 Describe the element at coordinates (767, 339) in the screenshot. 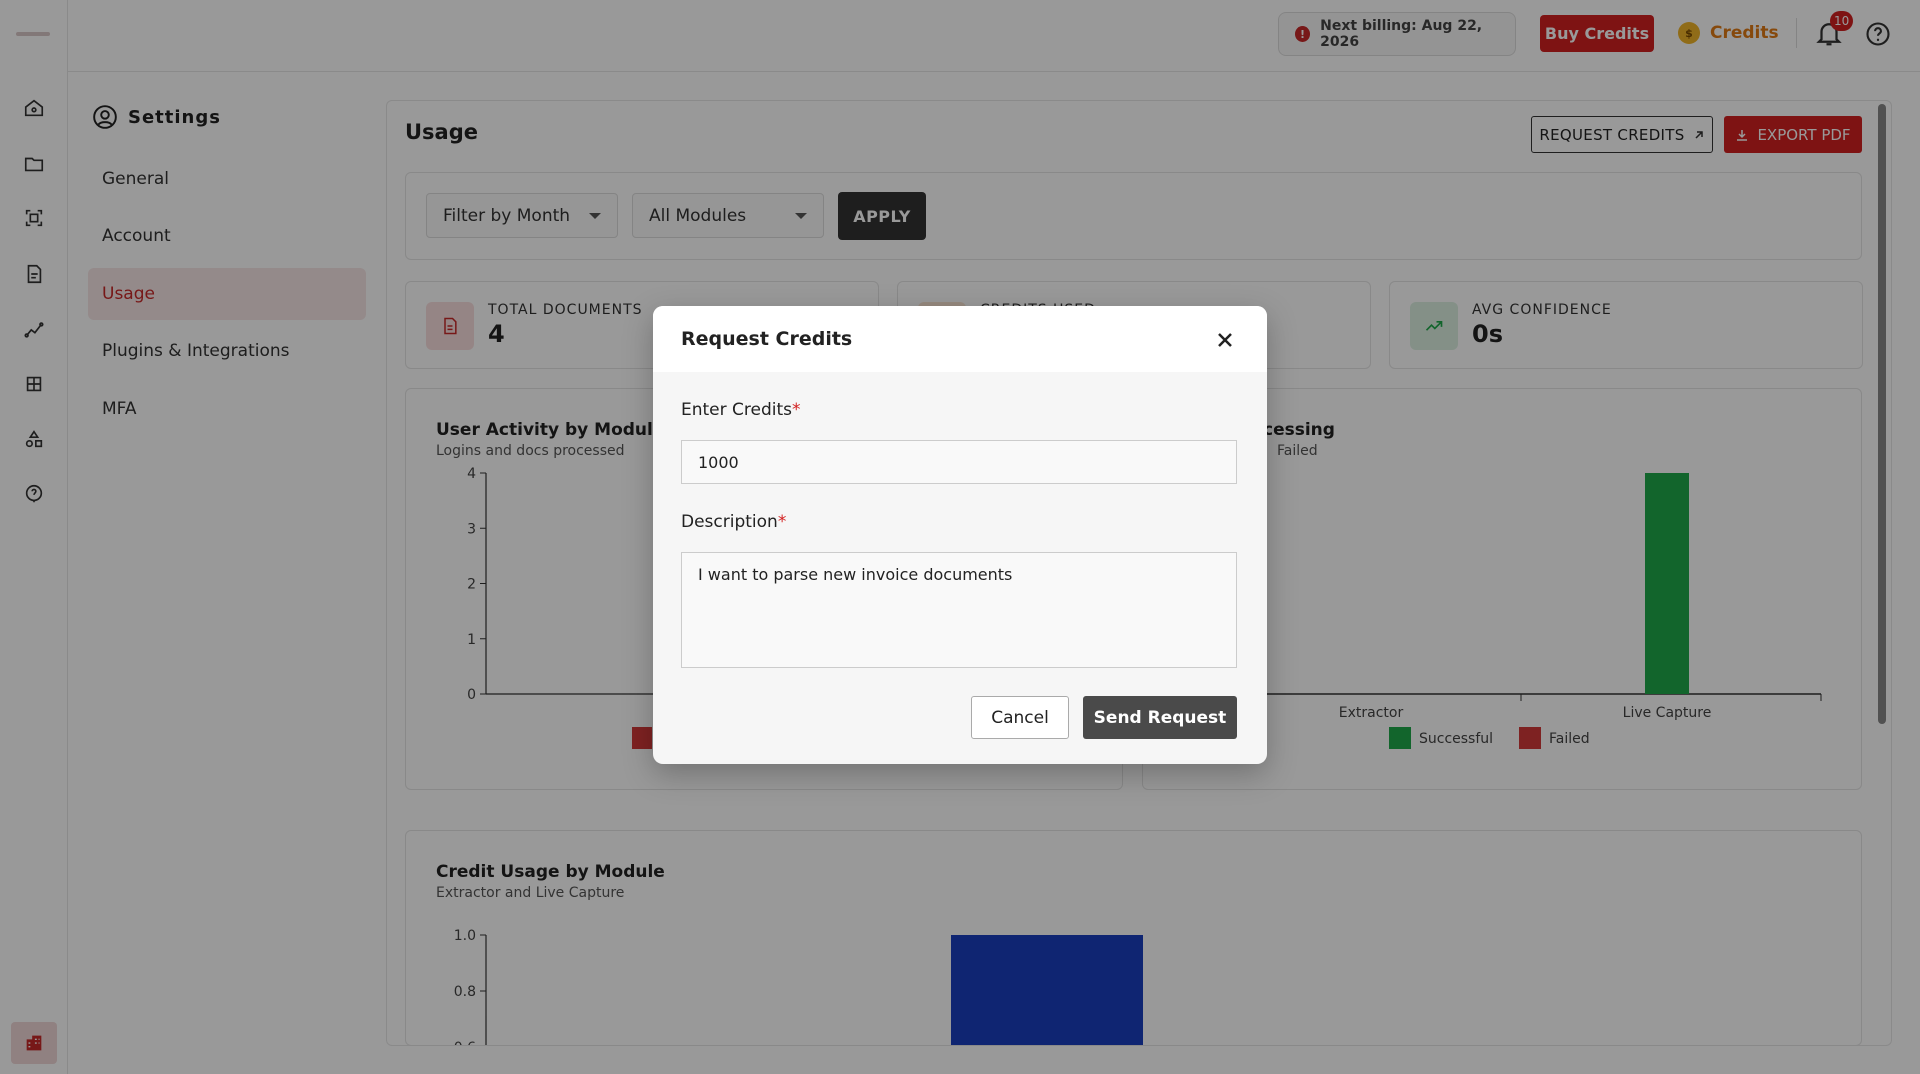

I see `modal-title: Request Credits` at that location.